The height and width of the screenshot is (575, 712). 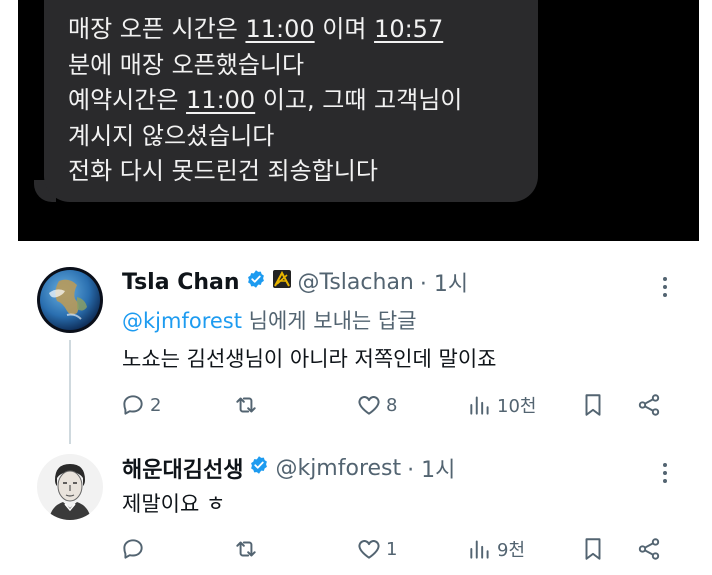 I want to click on tweet-text: 제말이요 ㅎ, so click(x=174, y=504).